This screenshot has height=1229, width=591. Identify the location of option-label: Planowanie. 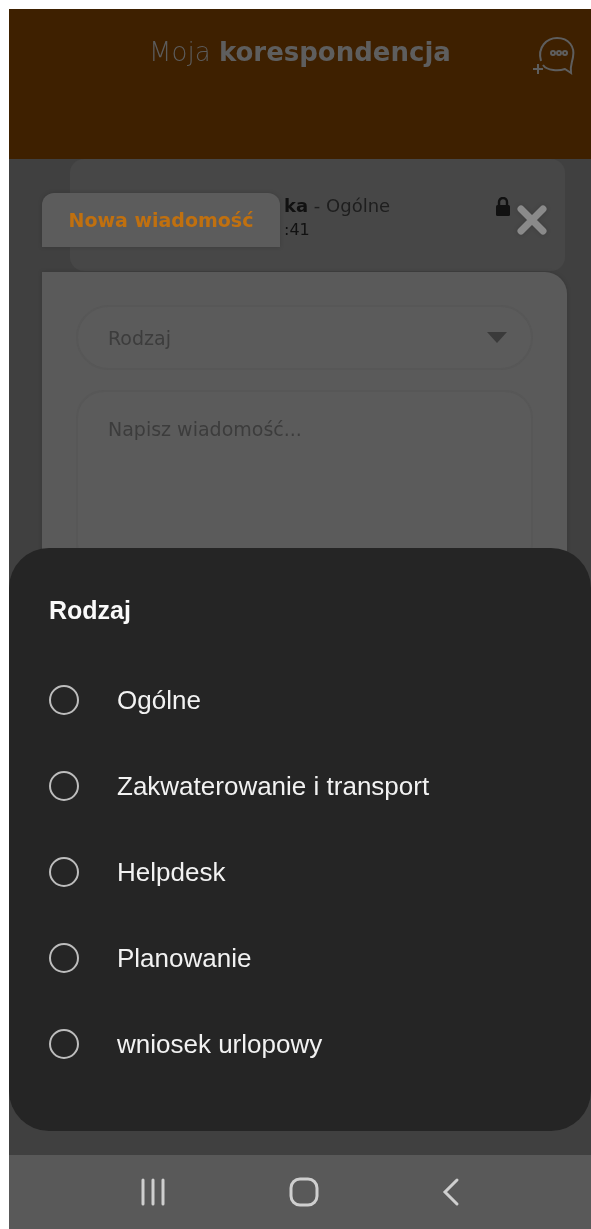
(184, 958).